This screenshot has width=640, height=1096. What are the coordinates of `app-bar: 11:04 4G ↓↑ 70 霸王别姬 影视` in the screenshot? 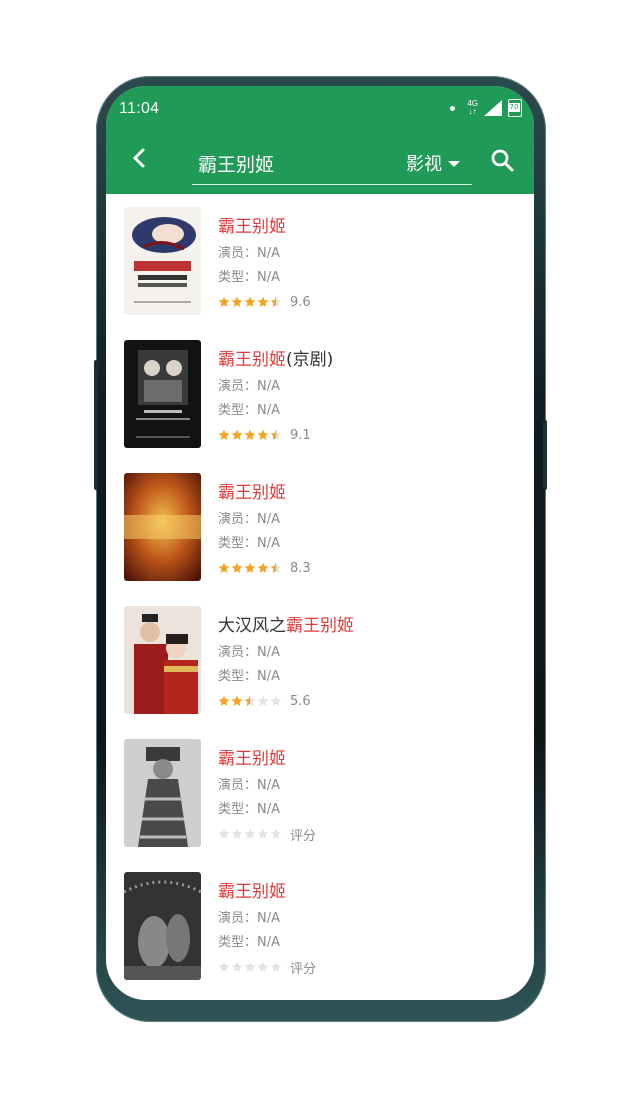 It's located at (320, 140).